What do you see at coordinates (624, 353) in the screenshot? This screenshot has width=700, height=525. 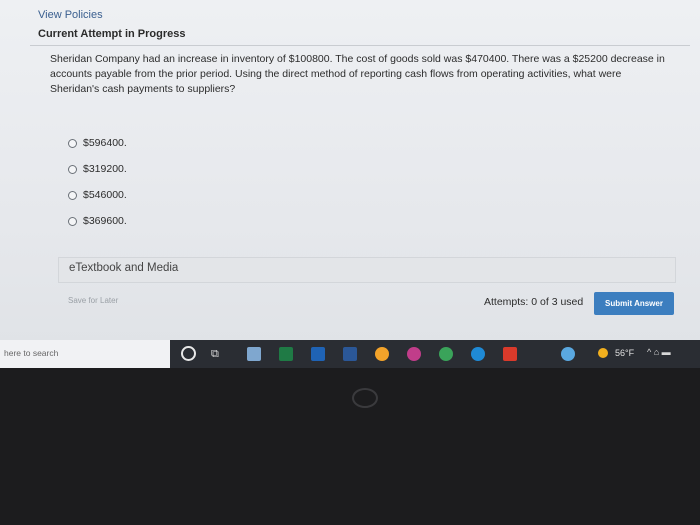 I see `weather-temperature: 56°F` at bounding box center [624, 353].